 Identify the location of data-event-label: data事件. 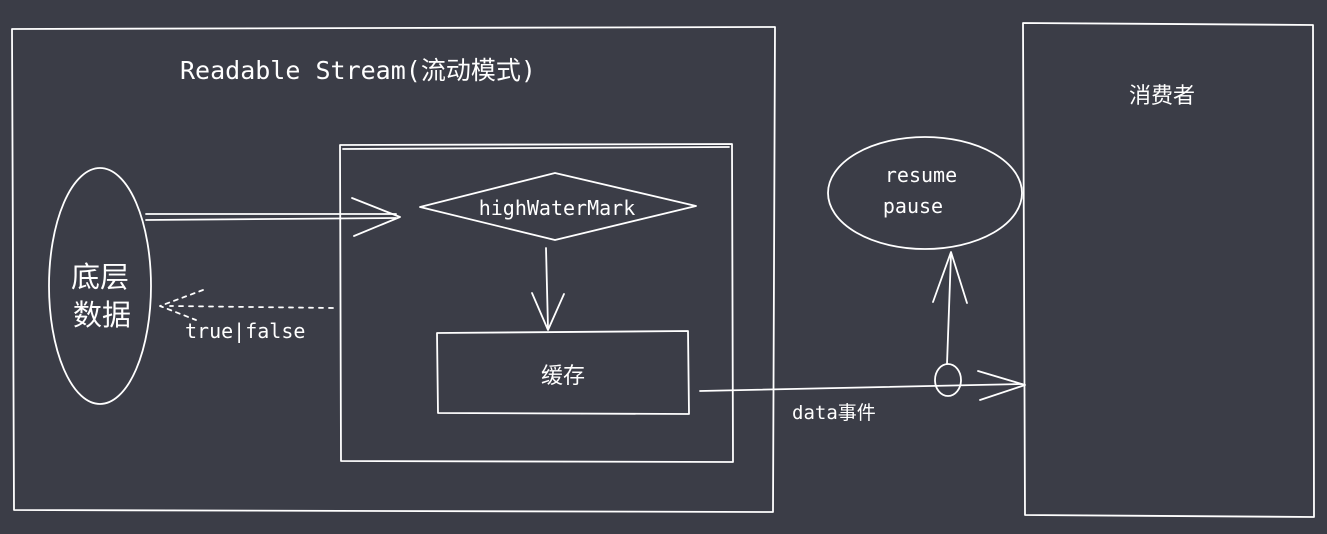
(834, 413).